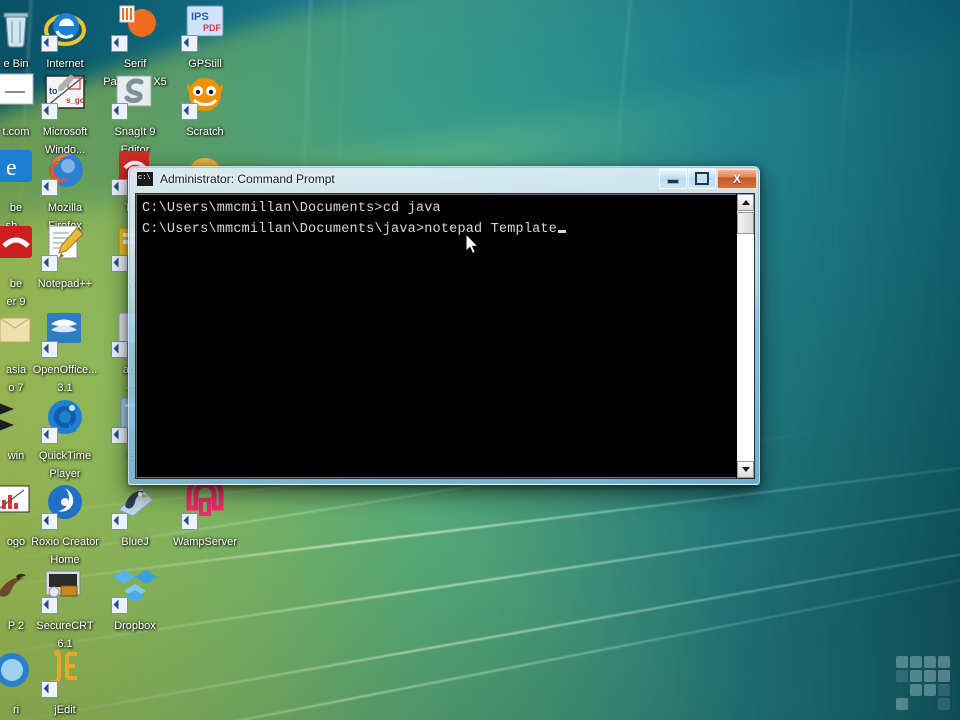 This screenshot has width=960, height=720. What do you see at coordinates (205, 502) in the screenshot?
I see `wampserver-icon` at bounding box center [205, 502].